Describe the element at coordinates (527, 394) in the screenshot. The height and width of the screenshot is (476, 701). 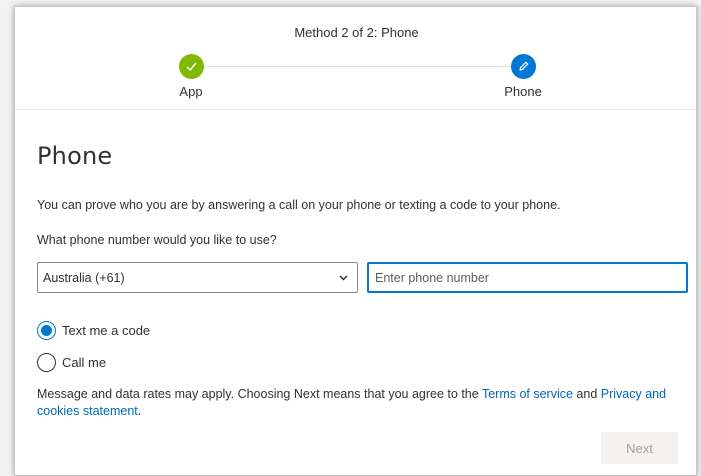
I see `terms-of-service-link: Terms of service` at that location.